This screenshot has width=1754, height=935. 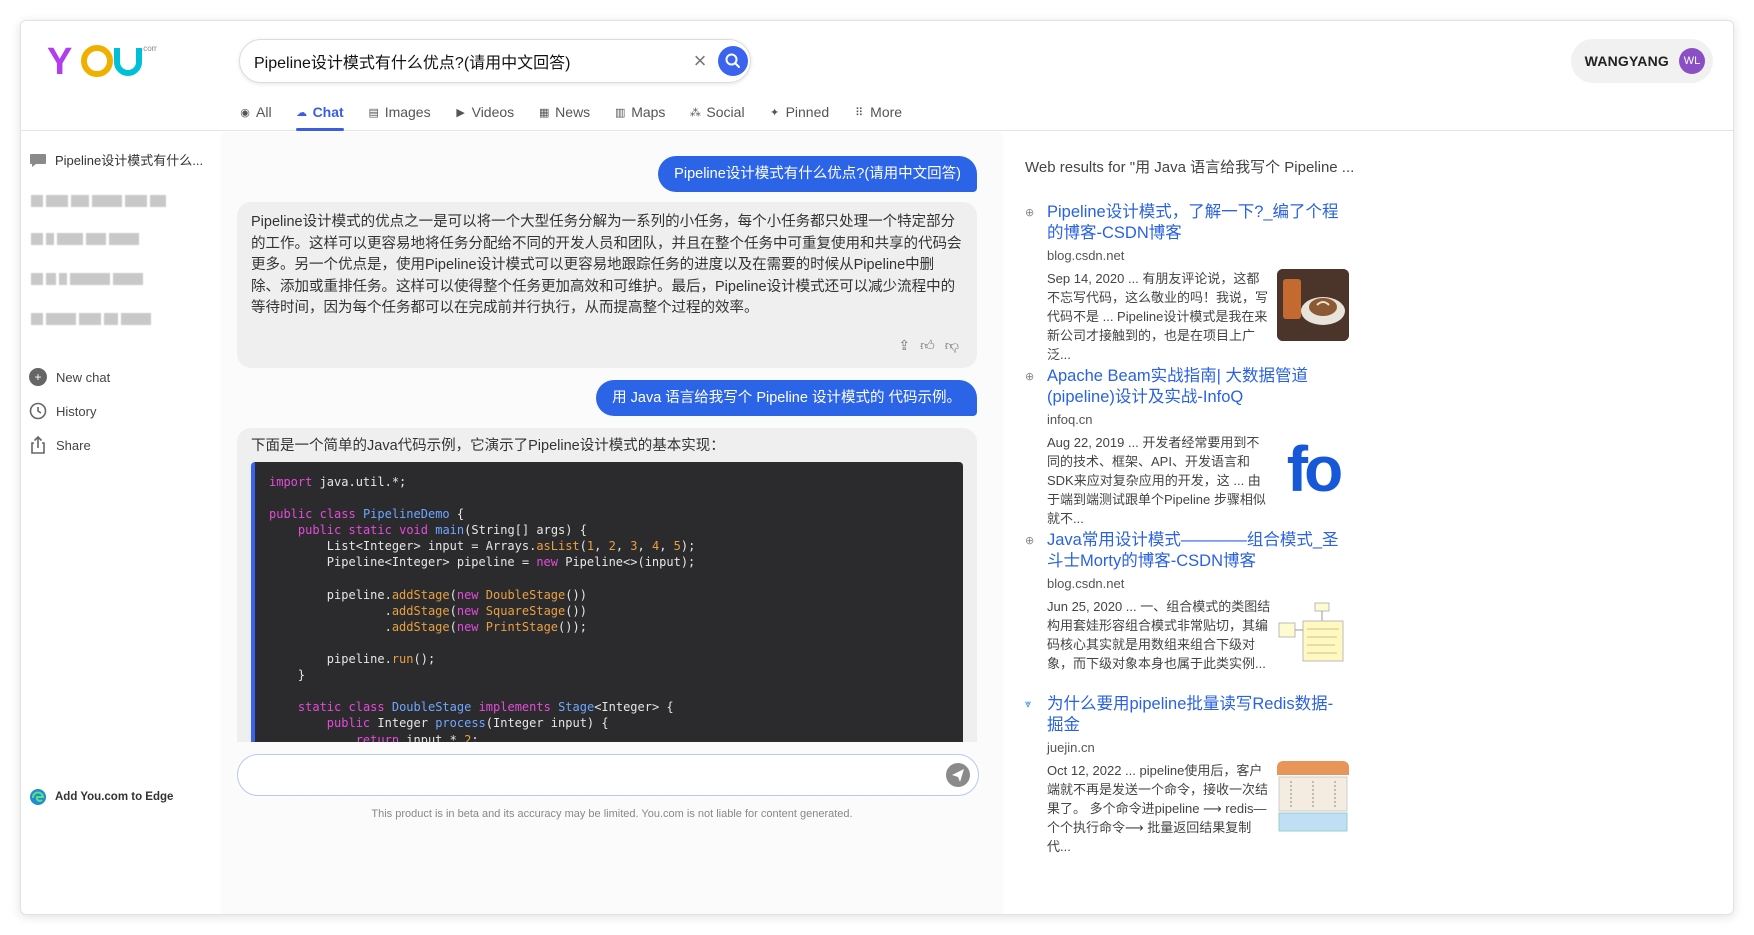 What do you see at coordinates (1028, 704) in the screenshot?
I see `juejin-icon: ⩔` at bounding box center [1028, 704].